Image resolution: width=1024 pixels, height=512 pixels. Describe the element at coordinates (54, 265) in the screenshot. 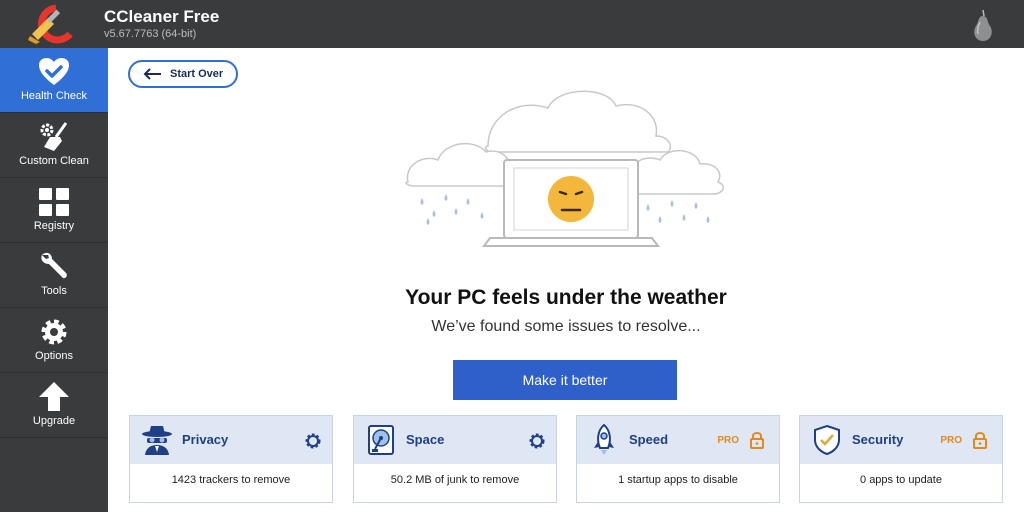

I see `wrench-icon` at that location.